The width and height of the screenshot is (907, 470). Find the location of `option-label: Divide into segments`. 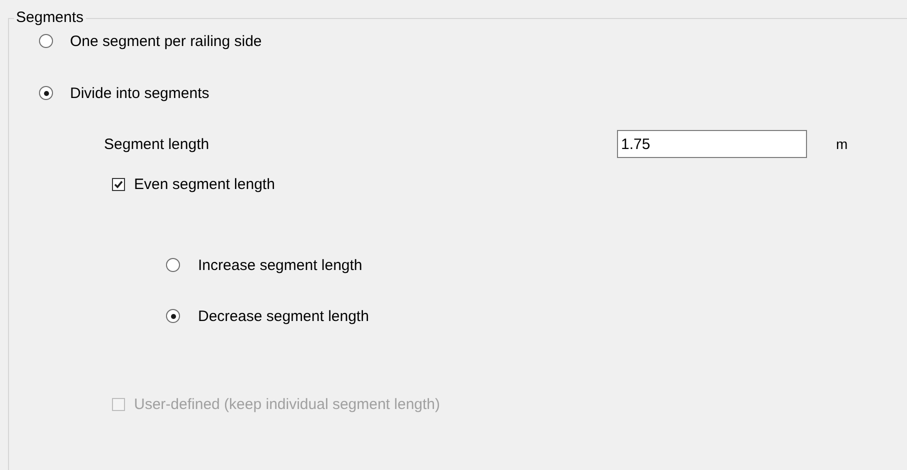

option-label: Divide into segments is located at coordinates (140, 93).